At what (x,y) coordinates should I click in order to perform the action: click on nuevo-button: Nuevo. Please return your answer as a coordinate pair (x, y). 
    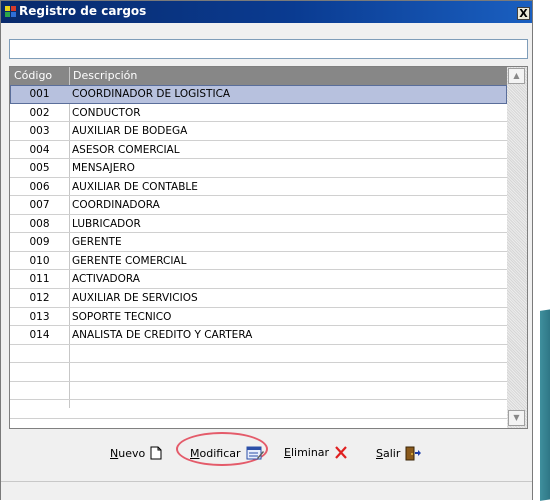
    Looking at the image, I should click on (136, 453).